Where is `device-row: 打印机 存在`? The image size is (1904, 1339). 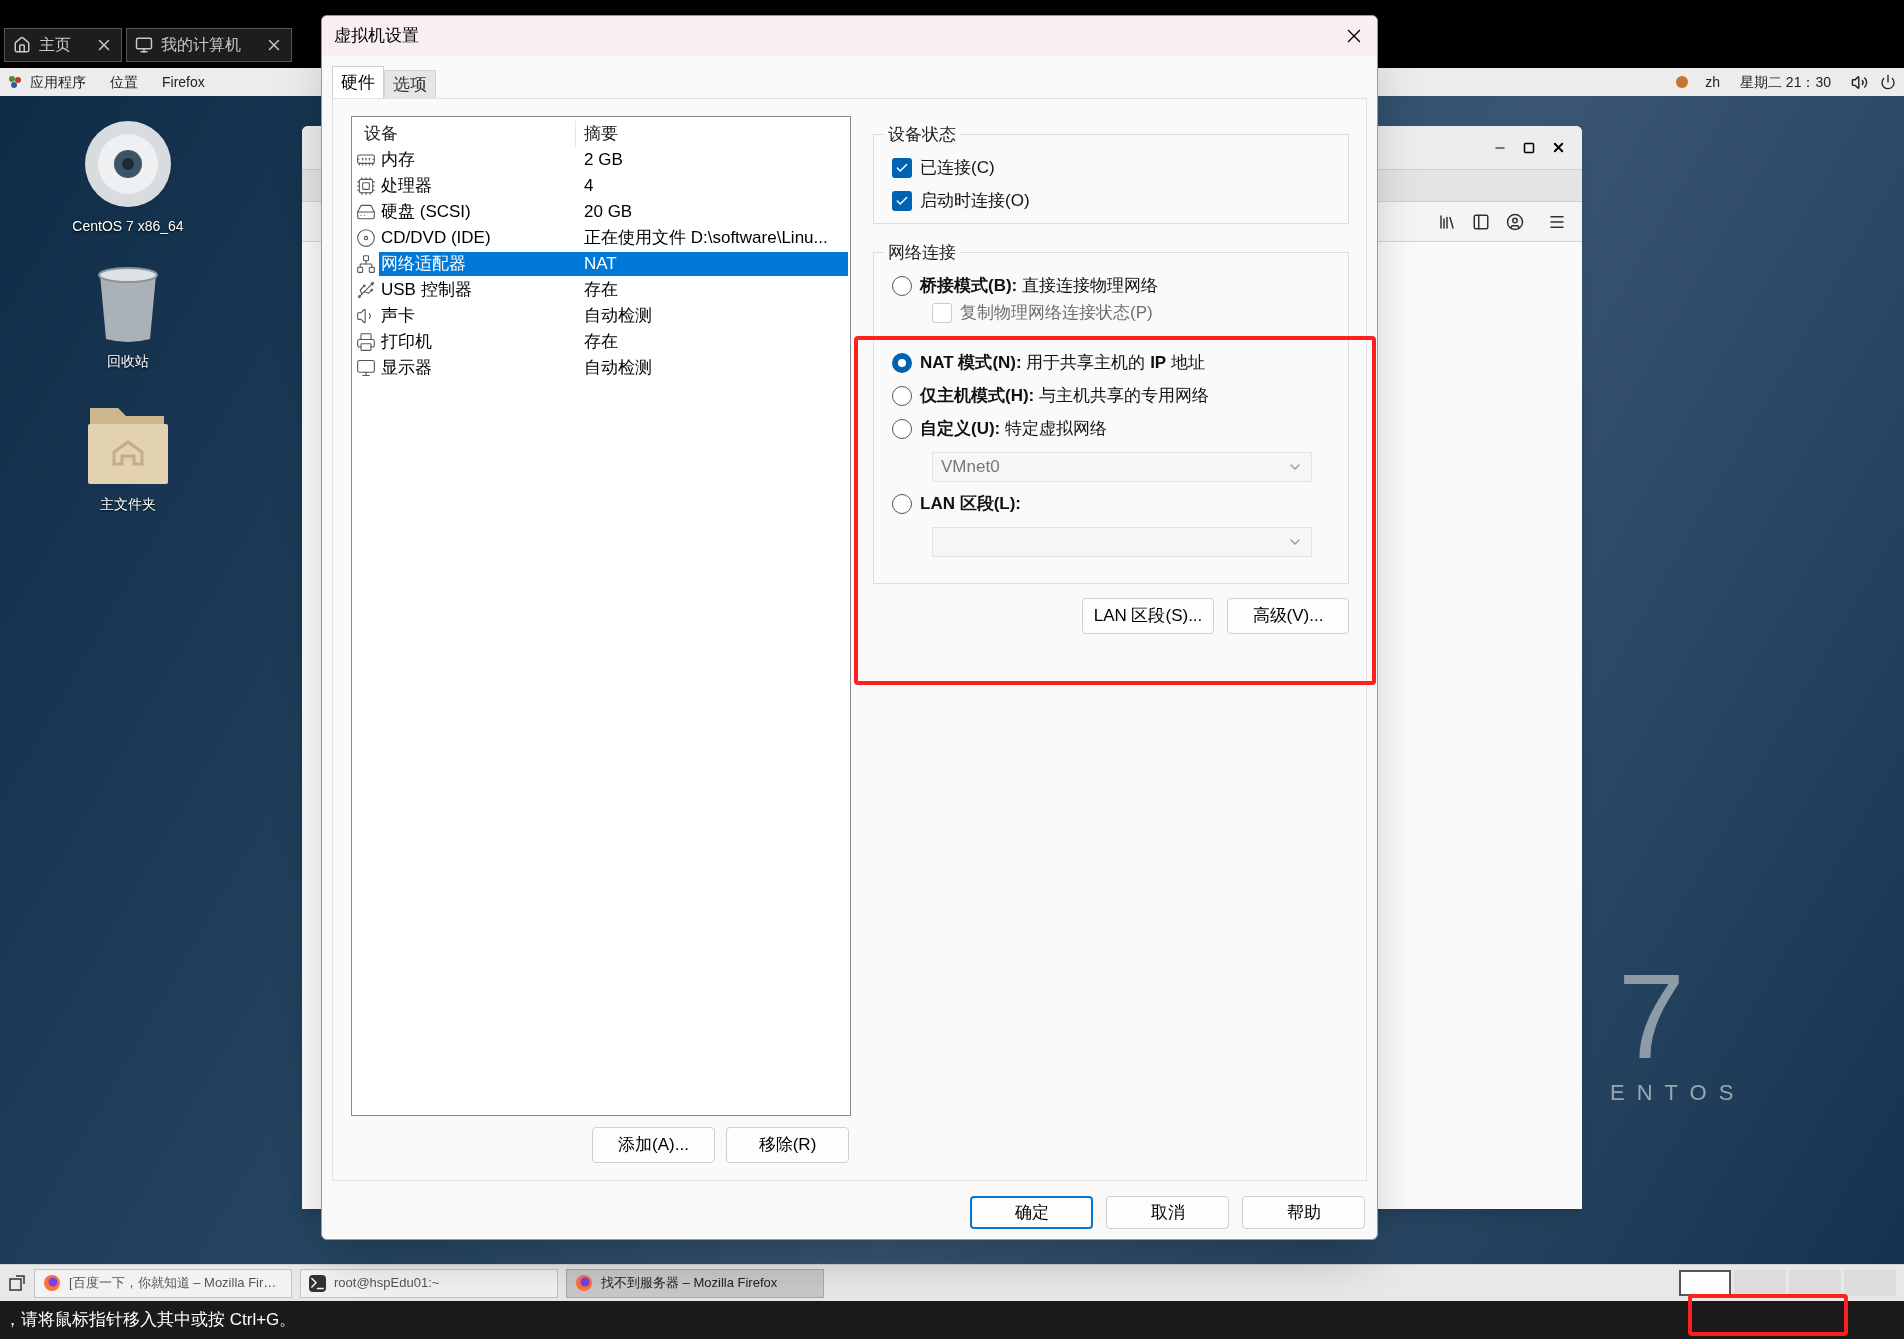
device-row: 打印机 存在 is located at coordinates (613, 342).